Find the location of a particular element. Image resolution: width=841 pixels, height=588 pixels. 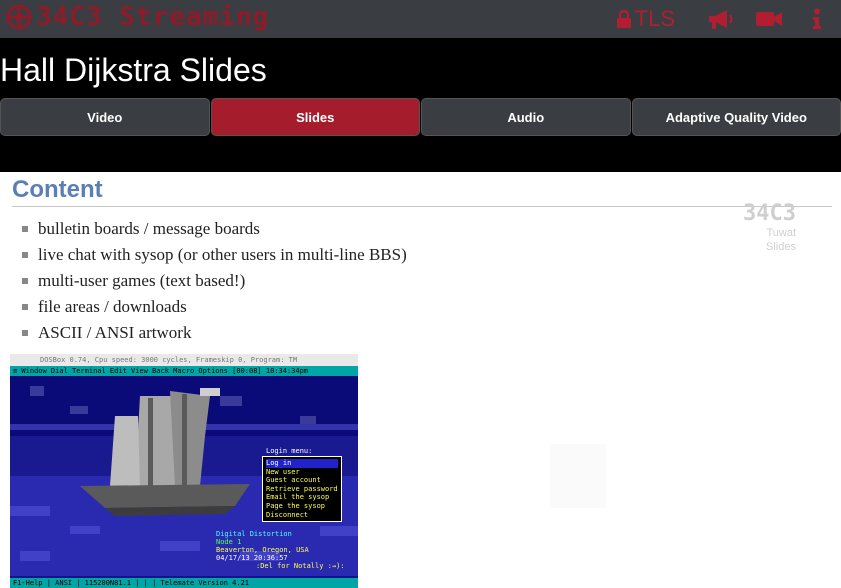

brand-title: 34C3 Streaming is located at coordinates (153, 17).